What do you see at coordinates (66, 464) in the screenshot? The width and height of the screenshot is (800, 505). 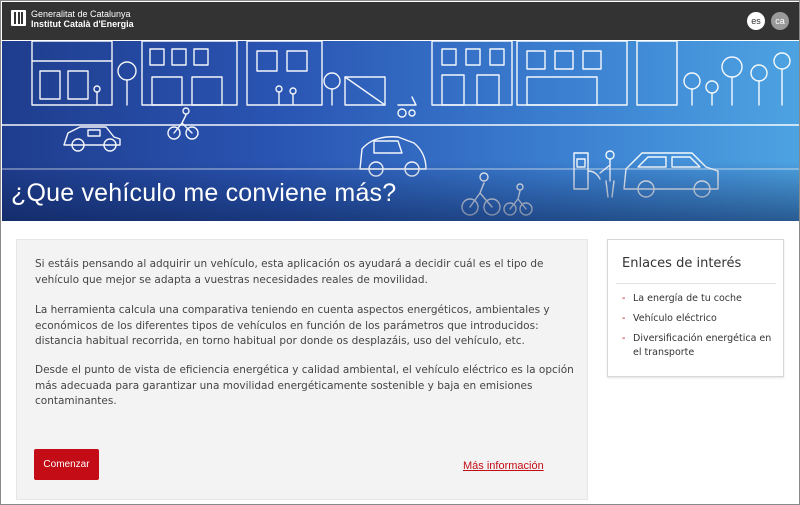 I see `start-button: Comenzar` at bounding box center [66, 464].